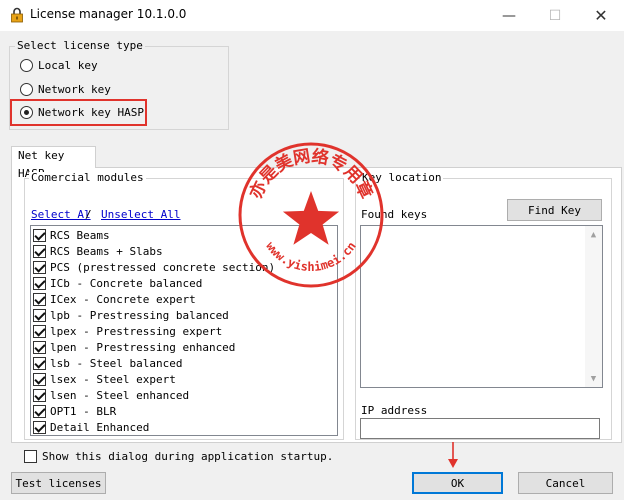 The height and width of the screenshot is (500, 624). I want to click on unselect-all-link: Unselect All, so click(140, 214).